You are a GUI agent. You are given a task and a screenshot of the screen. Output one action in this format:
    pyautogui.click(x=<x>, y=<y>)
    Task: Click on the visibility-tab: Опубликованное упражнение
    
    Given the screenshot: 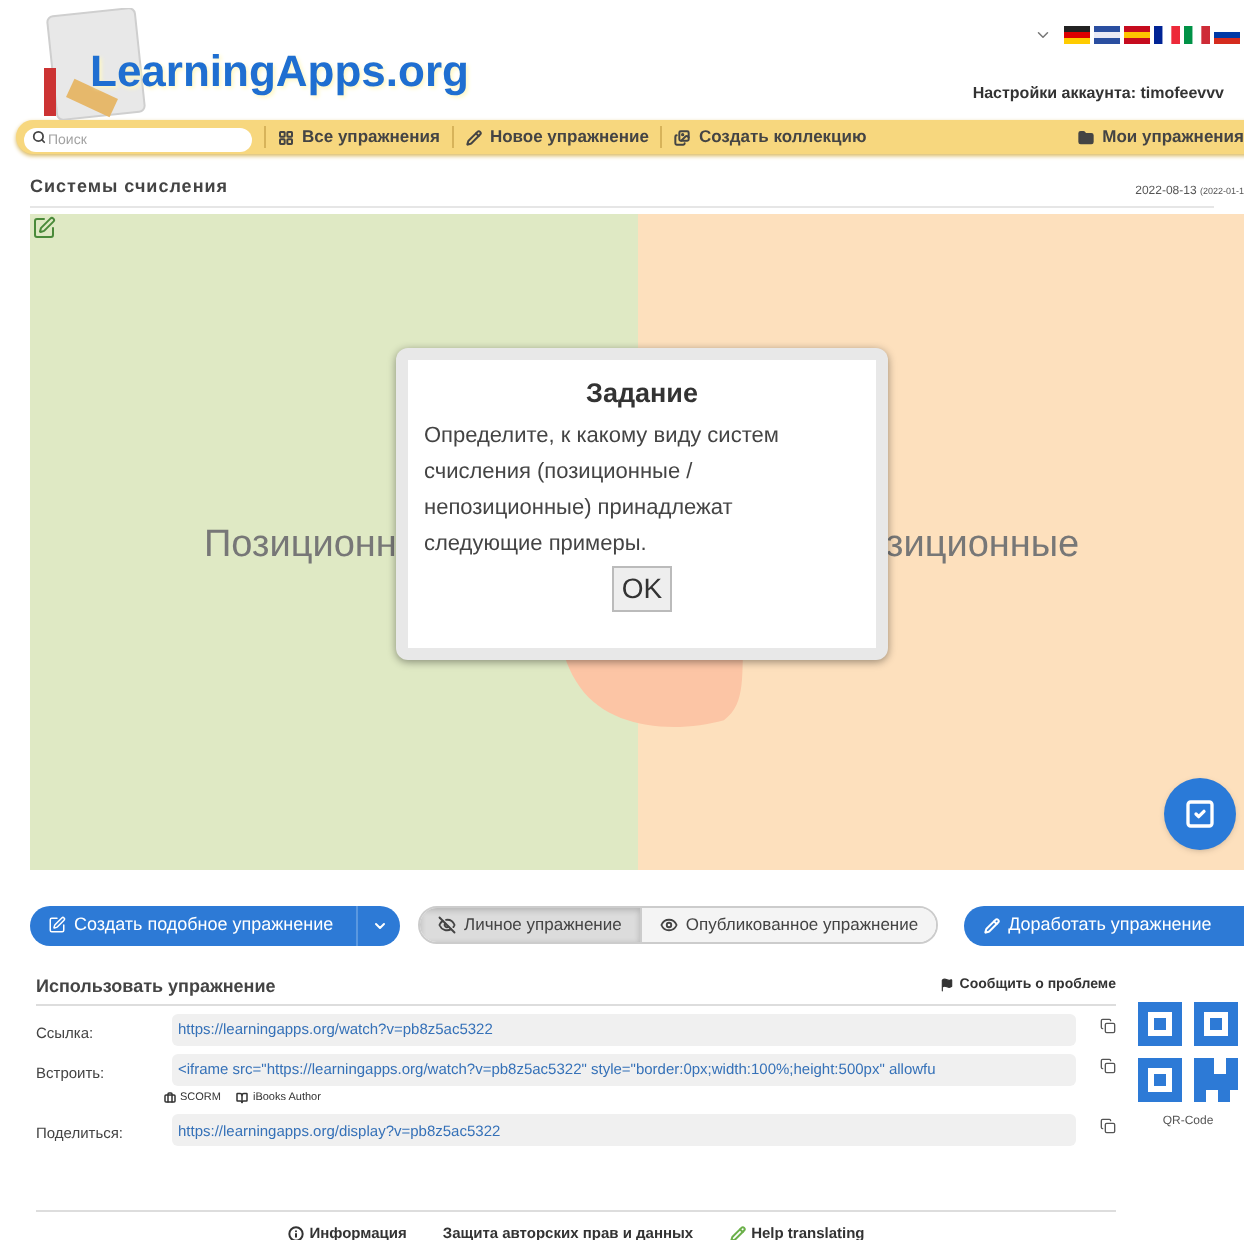 What is the action you would take?
    pyautogui.click(x=788, y=925)
    